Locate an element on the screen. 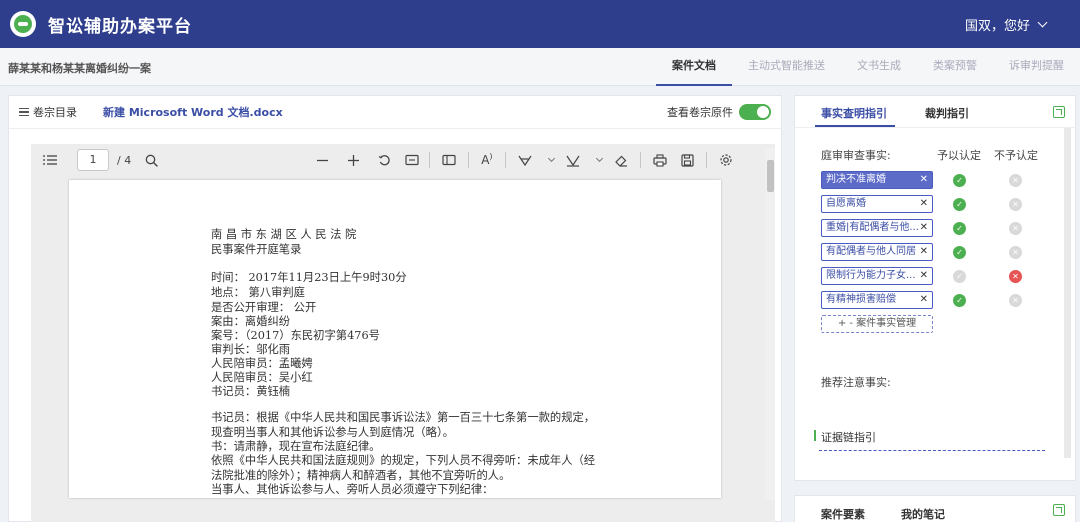 The height and width of the screenshot is (522, 1080). top-bar: 智讼辅助办案平台 国双，您好 is located at coordinates (540, 24).